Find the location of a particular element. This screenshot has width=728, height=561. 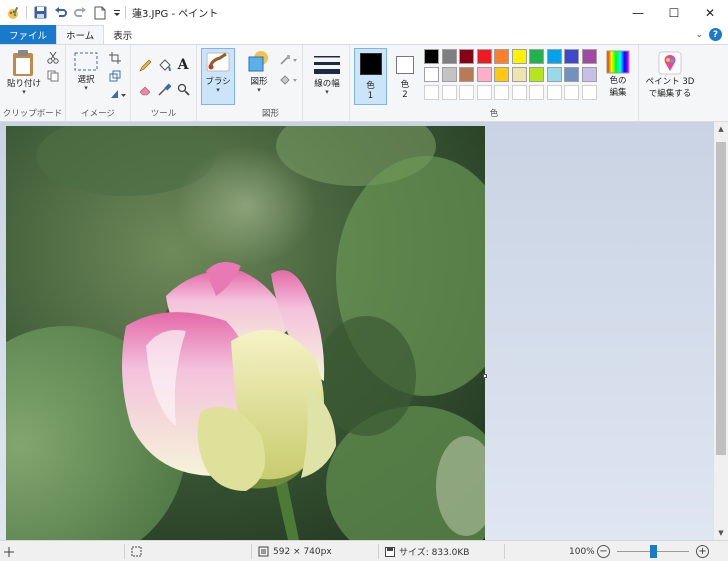

clipboard-group: 貼り付け ▾ クリップボード is located at coordinates (33, 83).